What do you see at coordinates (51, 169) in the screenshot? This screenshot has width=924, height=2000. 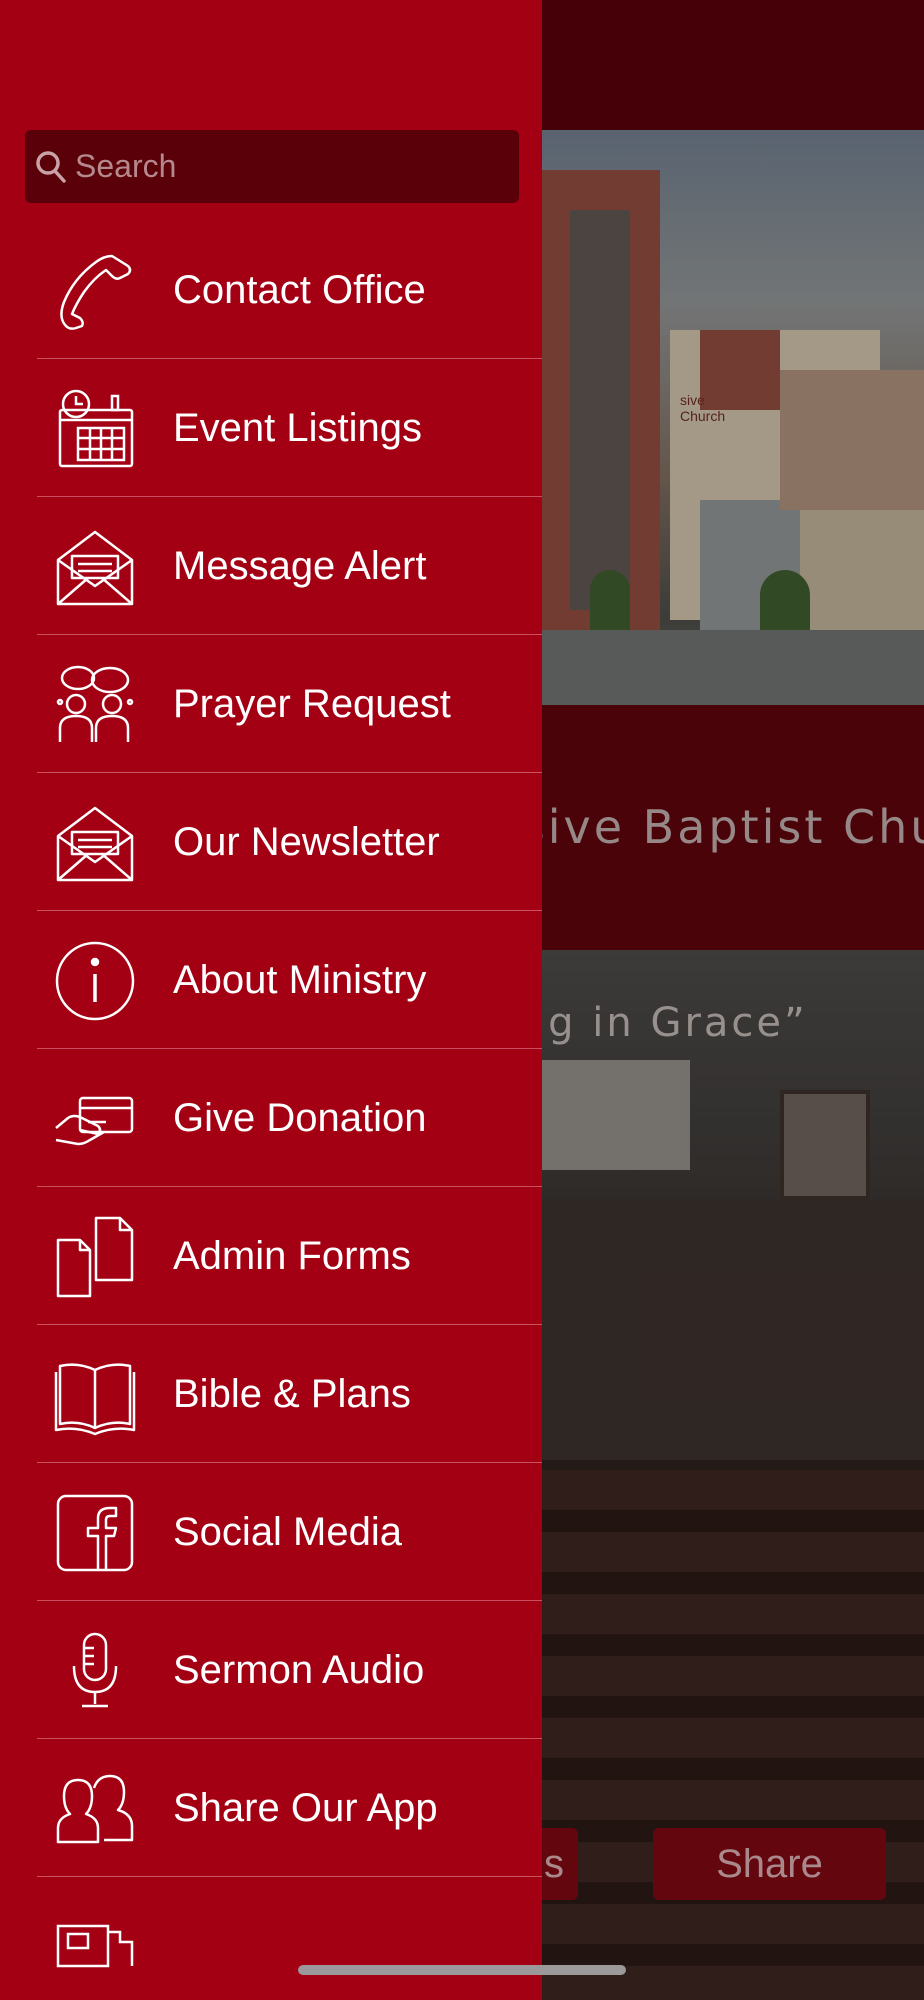 I see `search-icon` at bounding box center [51, 169].